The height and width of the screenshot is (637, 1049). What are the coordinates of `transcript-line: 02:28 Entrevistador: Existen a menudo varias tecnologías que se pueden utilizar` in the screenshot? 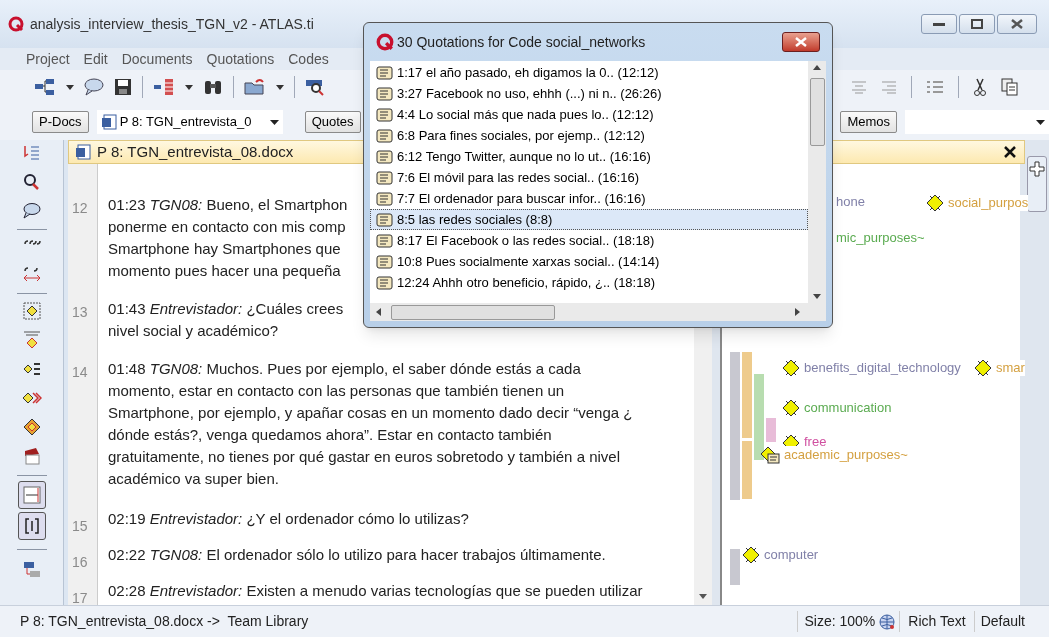 It's located at (375, 591).